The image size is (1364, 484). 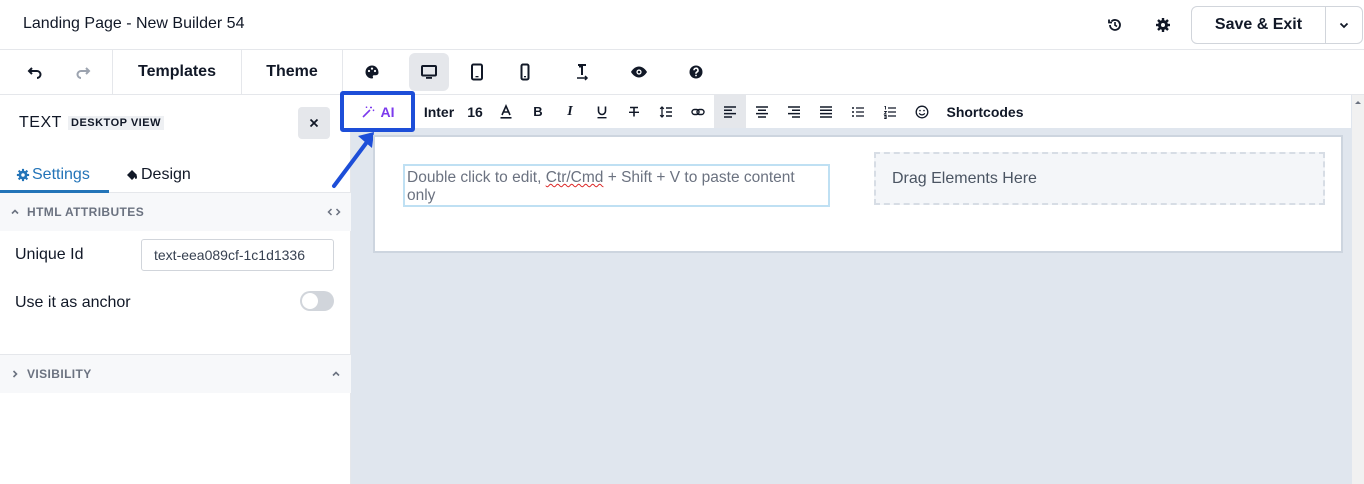 What do you see at coordinates (1115, 25) in the screenshot?
I see `history-icon` at bounding box center [1115, 25].